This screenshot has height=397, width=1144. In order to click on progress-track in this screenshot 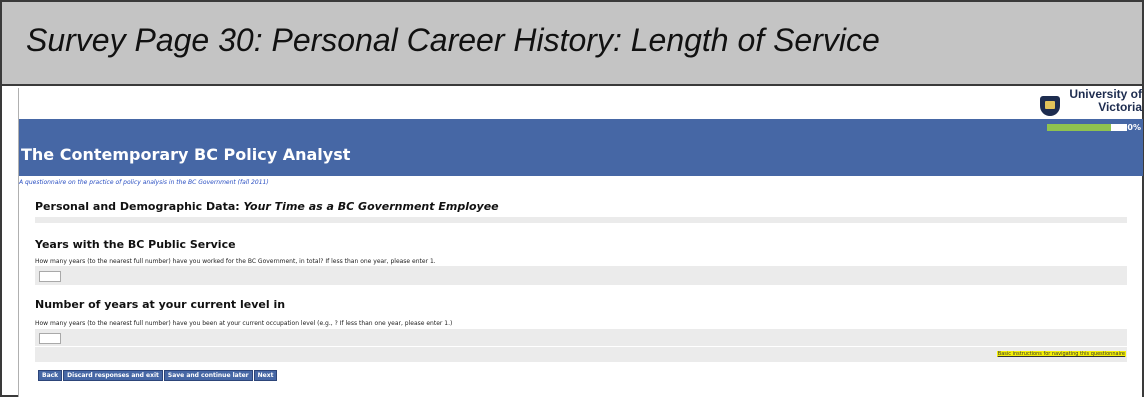, I will do `click(1087, 127)`.